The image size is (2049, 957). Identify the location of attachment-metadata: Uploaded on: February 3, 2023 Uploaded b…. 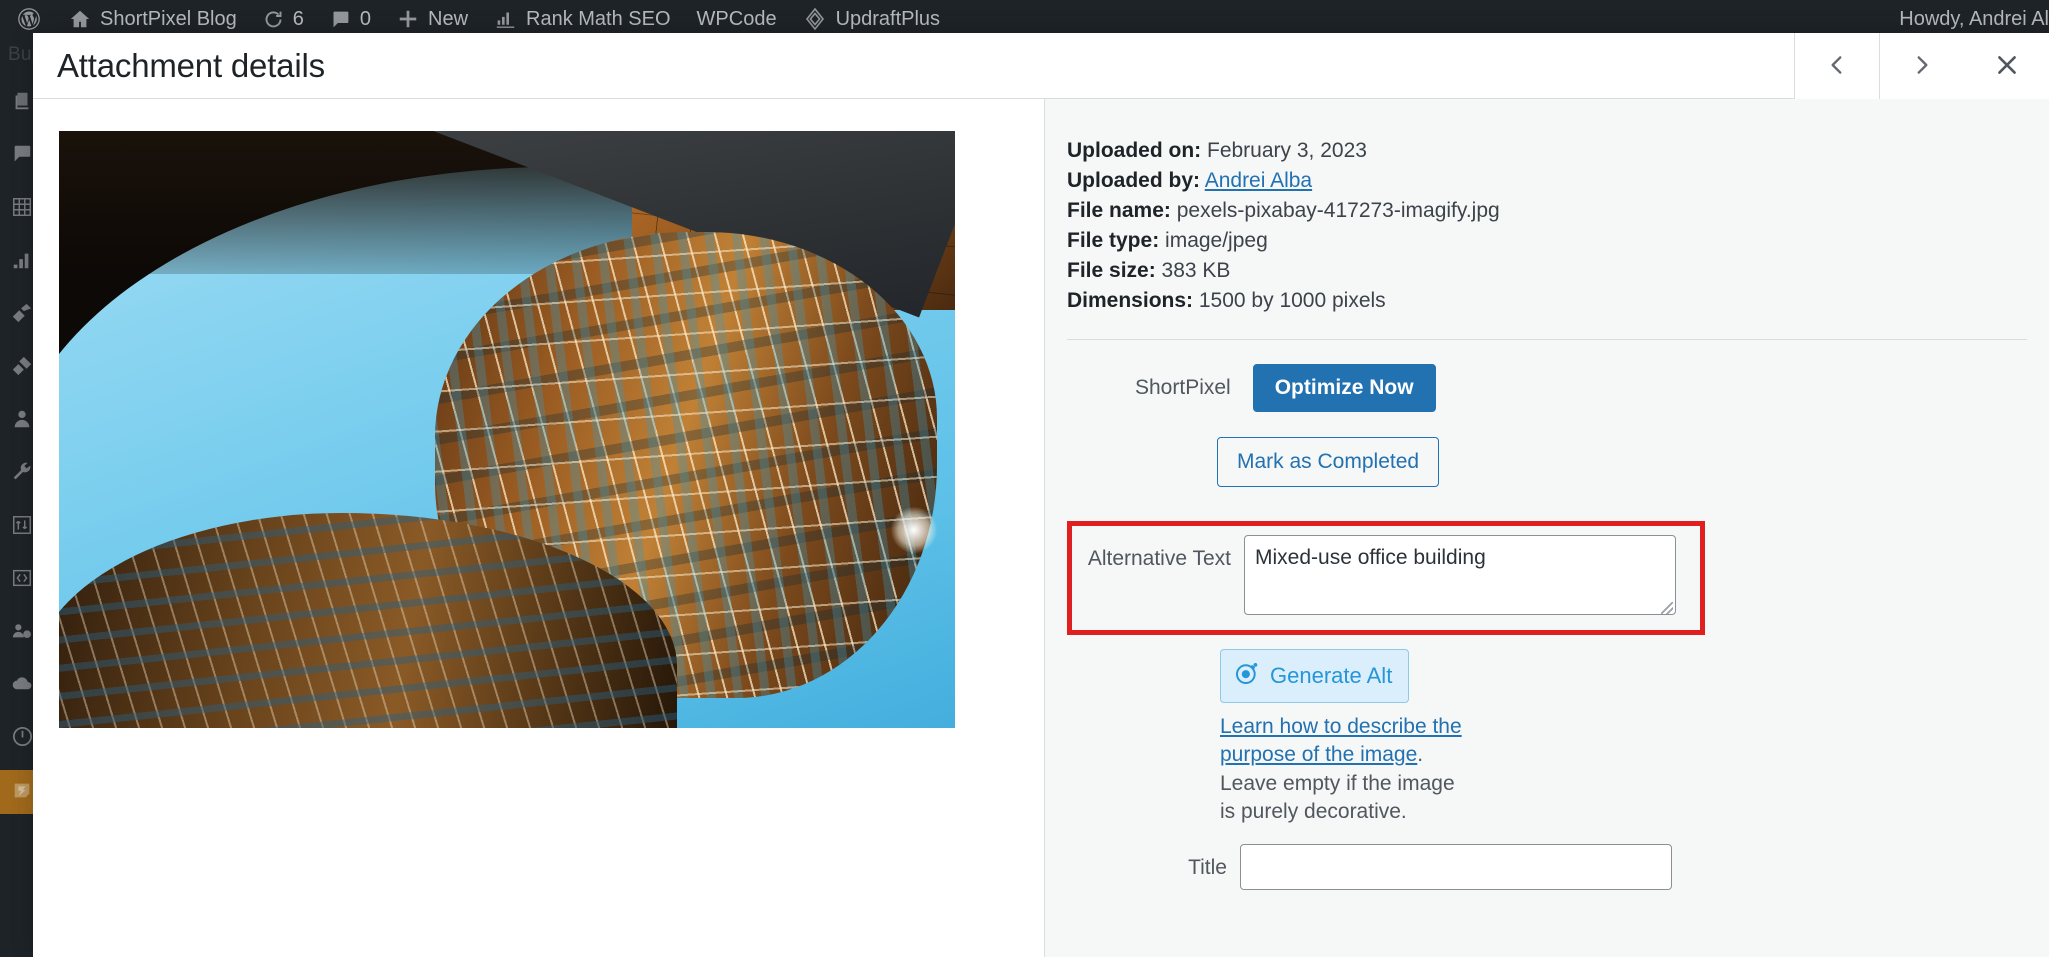
(1547, 226).